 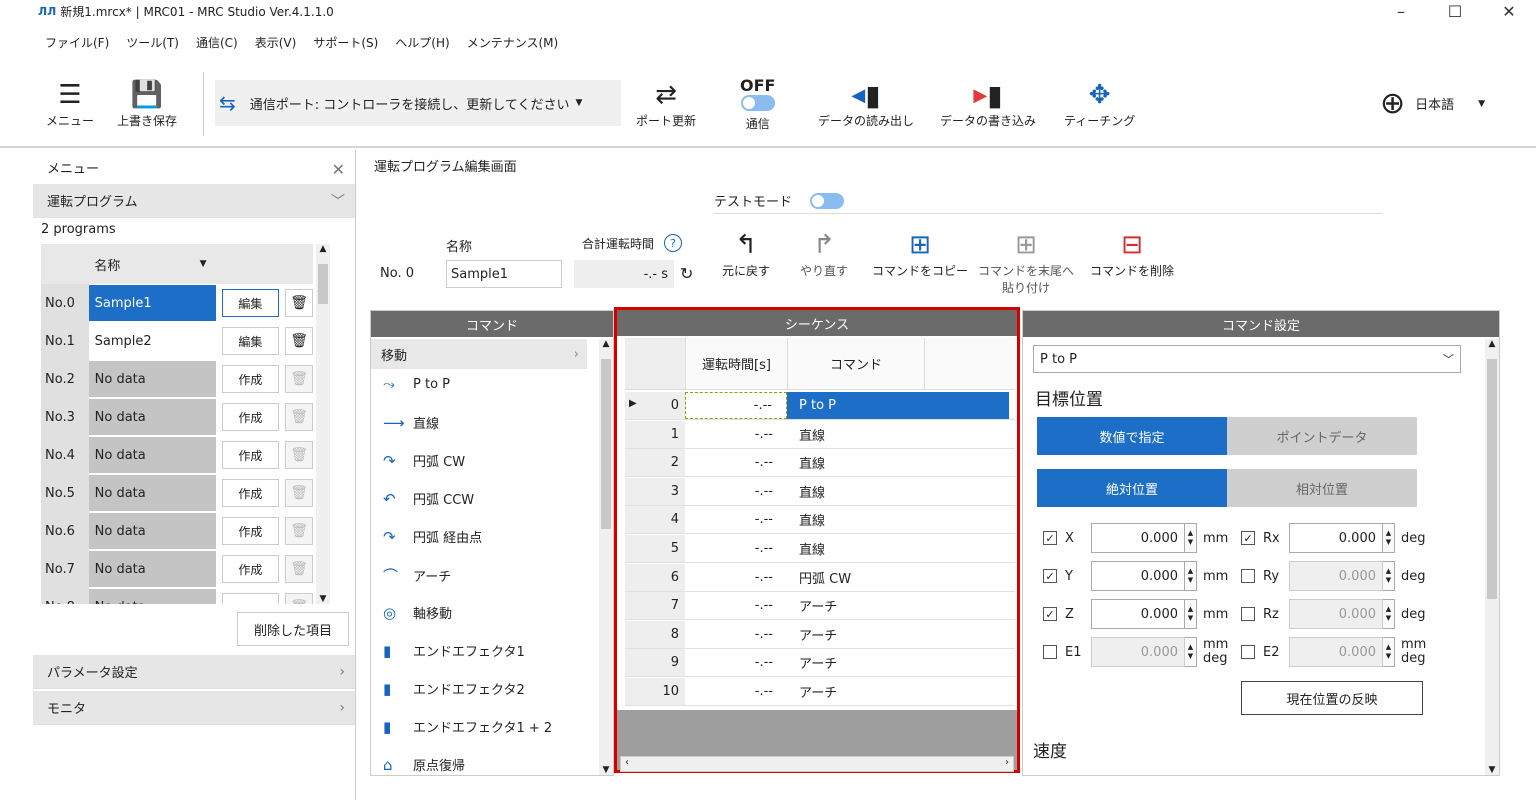 What do you see at coordinates (673, 243) in the screenshot?
I see `help-icon: ?` at bounding box center [673, 243].